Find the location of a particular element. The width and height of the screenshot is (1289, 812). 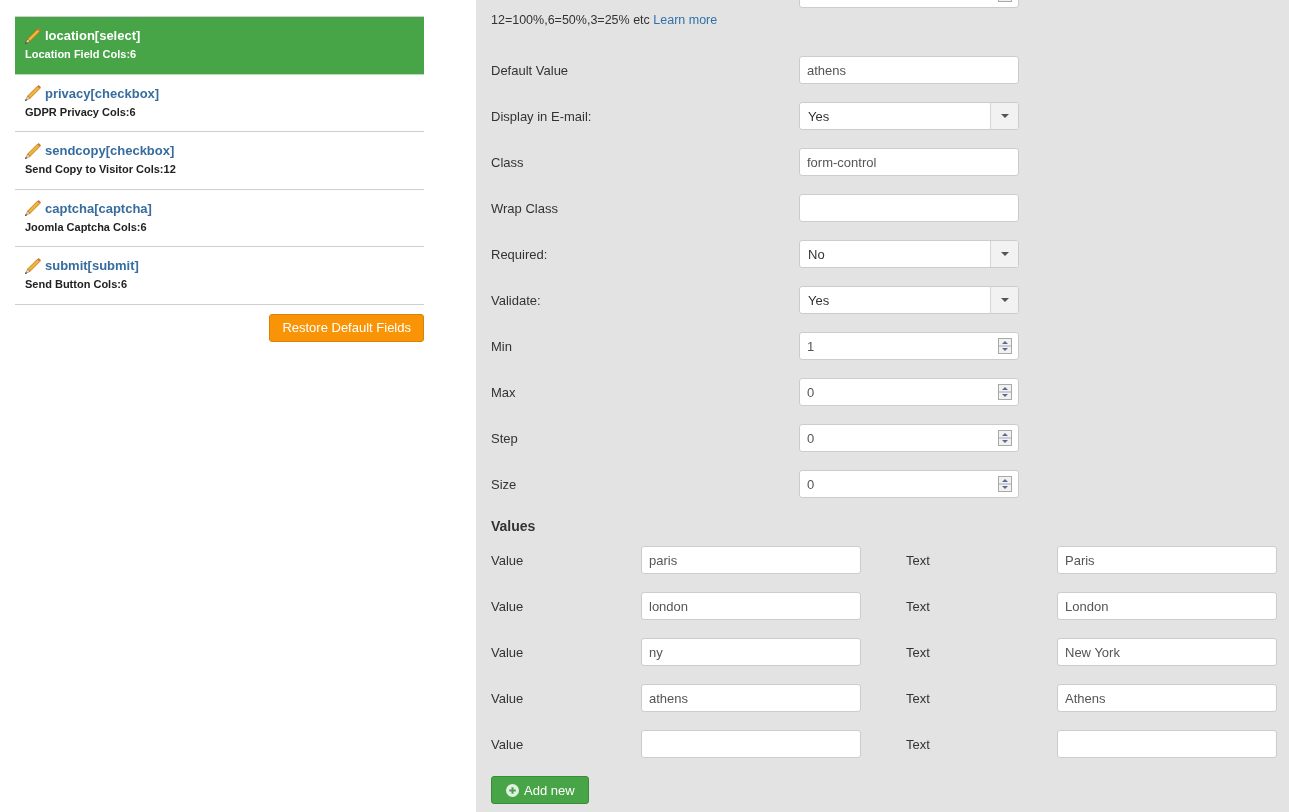

values-heading: Values is located at coordinates (513, 526).